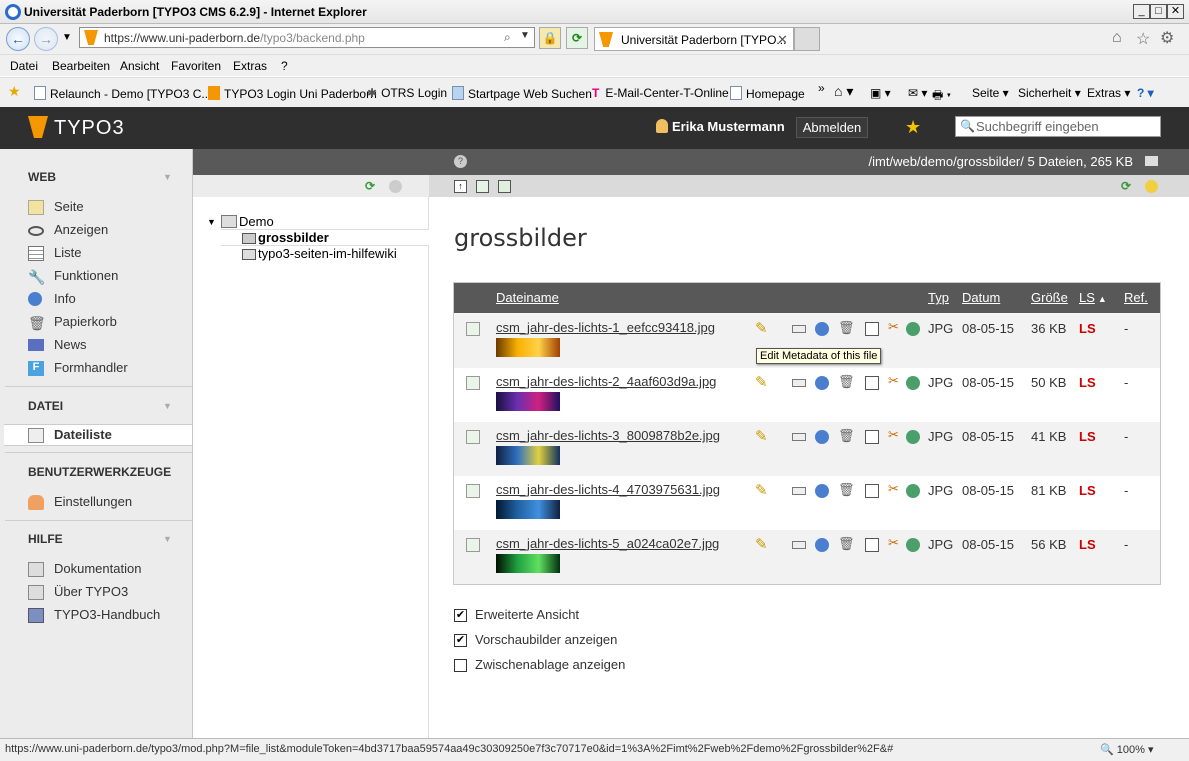 The image size is (1189, 761). What do you see at coordinates (1049, 93) in the screenshot?
I see `menu-sicherheit: Sicherheit ▾` at bounding box center [1049, 93].